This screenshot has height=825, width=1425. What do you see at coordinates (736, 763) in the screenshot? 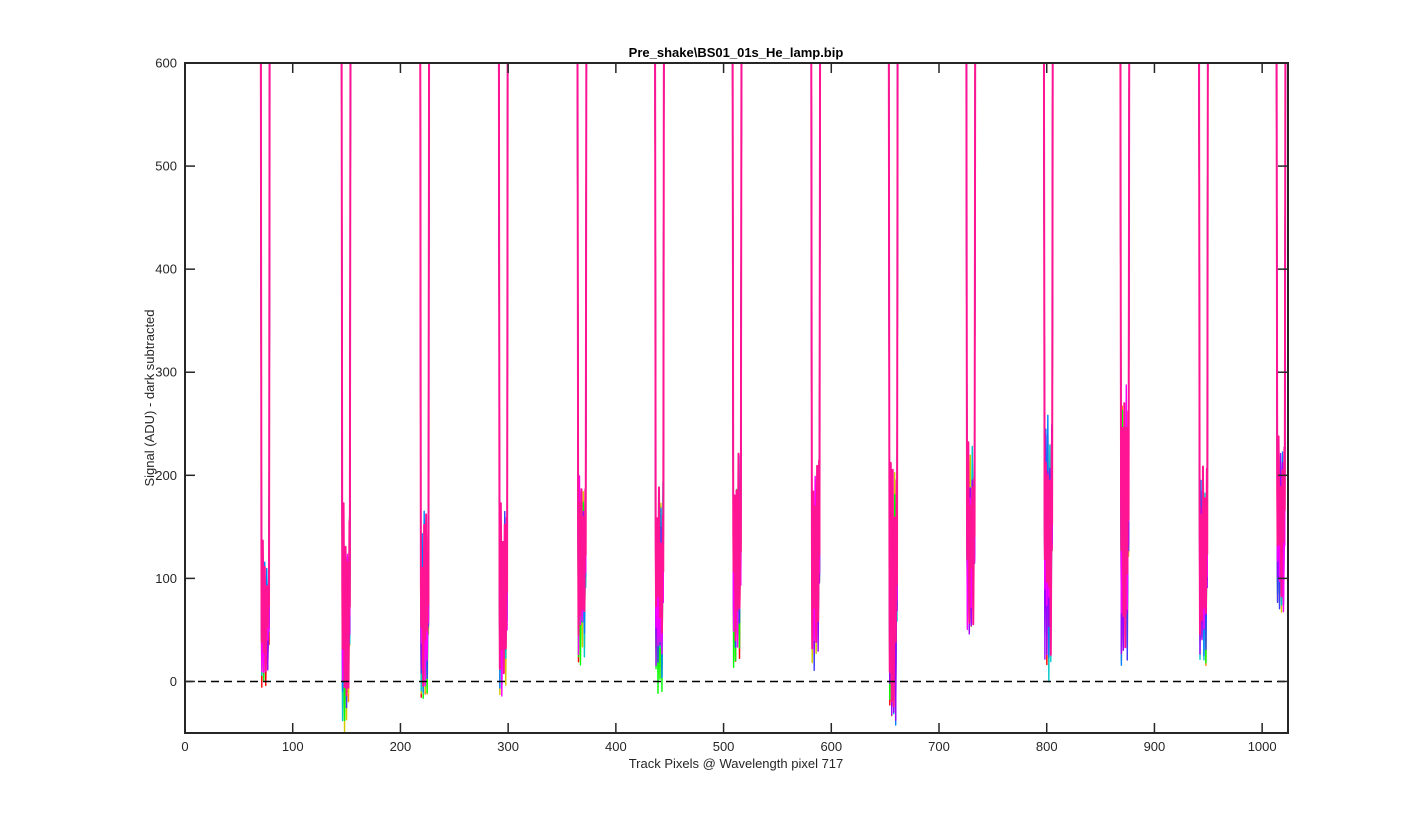
I see `x-axis-label: Track Pixels @ Wavelength pixel 717` at bounding box center [736, 763].